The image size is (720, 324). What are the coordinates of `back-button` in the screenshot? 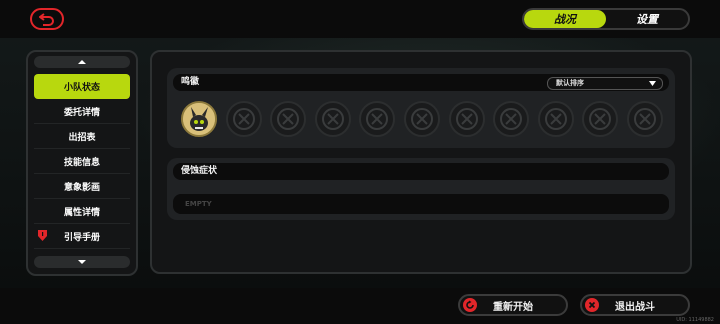 It's located at (47, 19).